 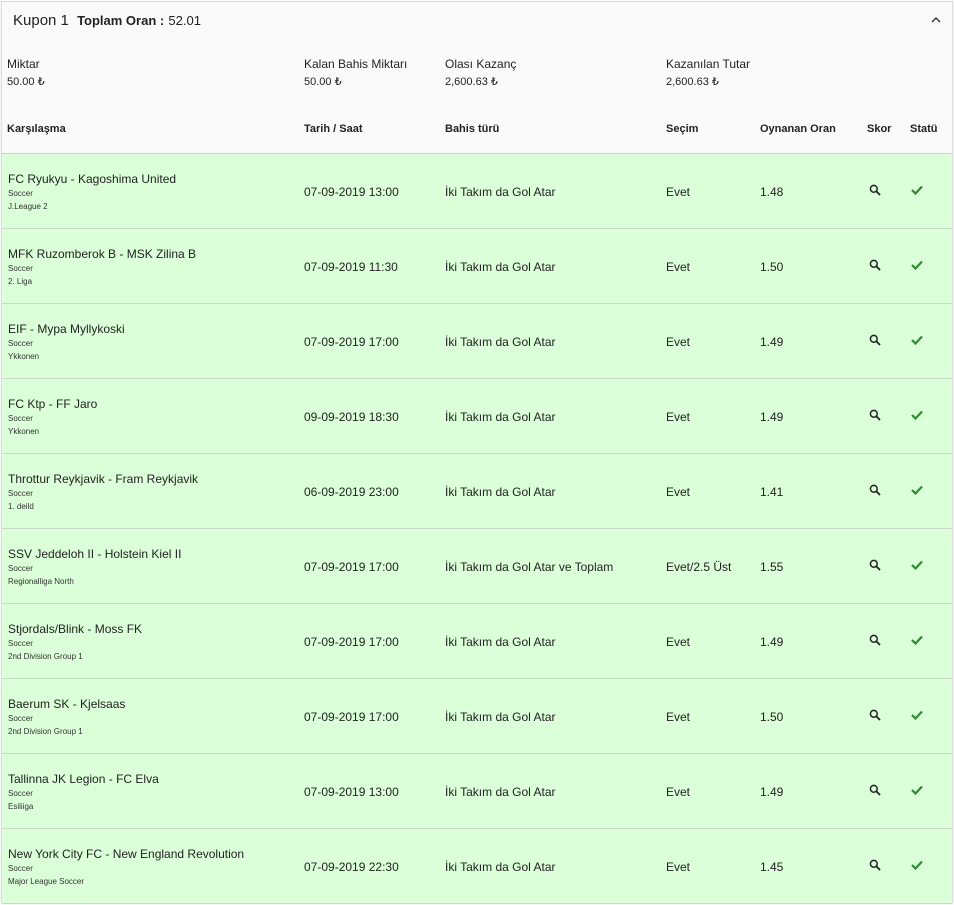 I want to click on league-name: 2. Liga, so click(x=20, y=281).